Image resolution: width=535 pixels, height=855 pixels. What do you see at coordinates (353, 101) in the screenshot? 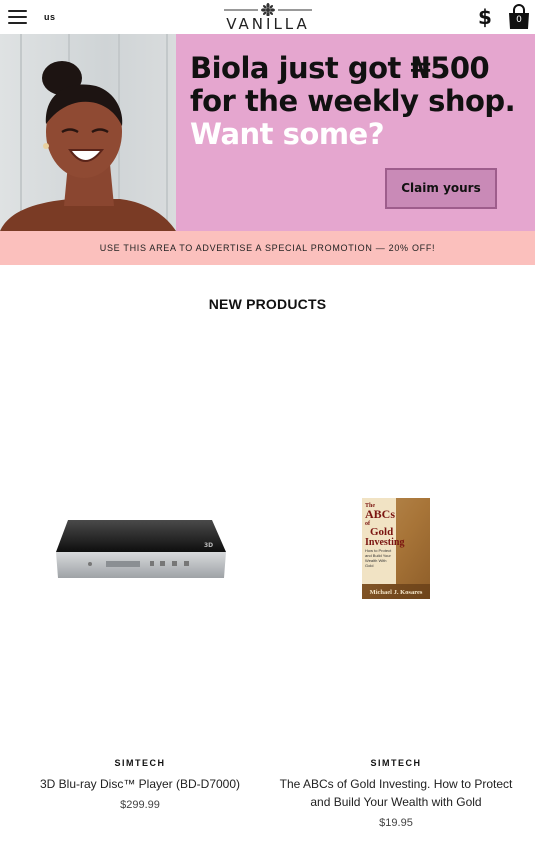
I see `banner-headline-line-2: for the weekly shop.` at bounding box center [353, 101].